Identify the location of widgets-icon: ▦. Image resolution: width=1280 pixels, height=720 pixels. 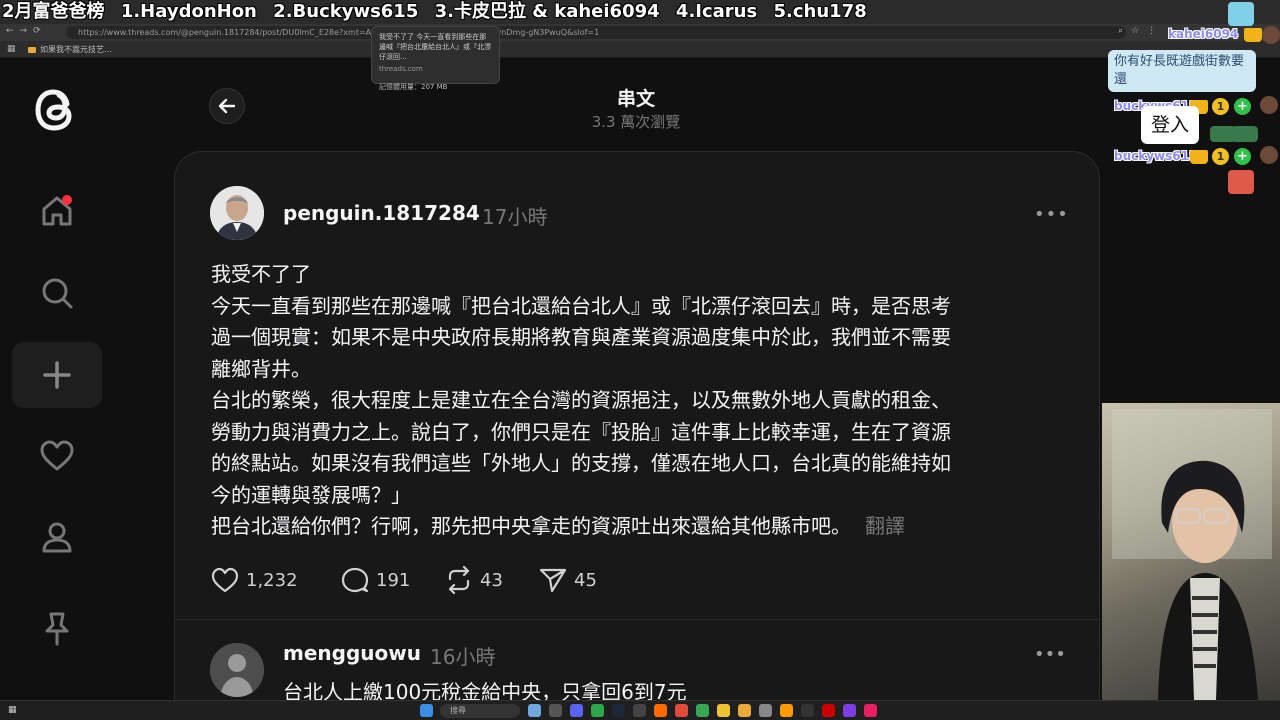
(12, 710).